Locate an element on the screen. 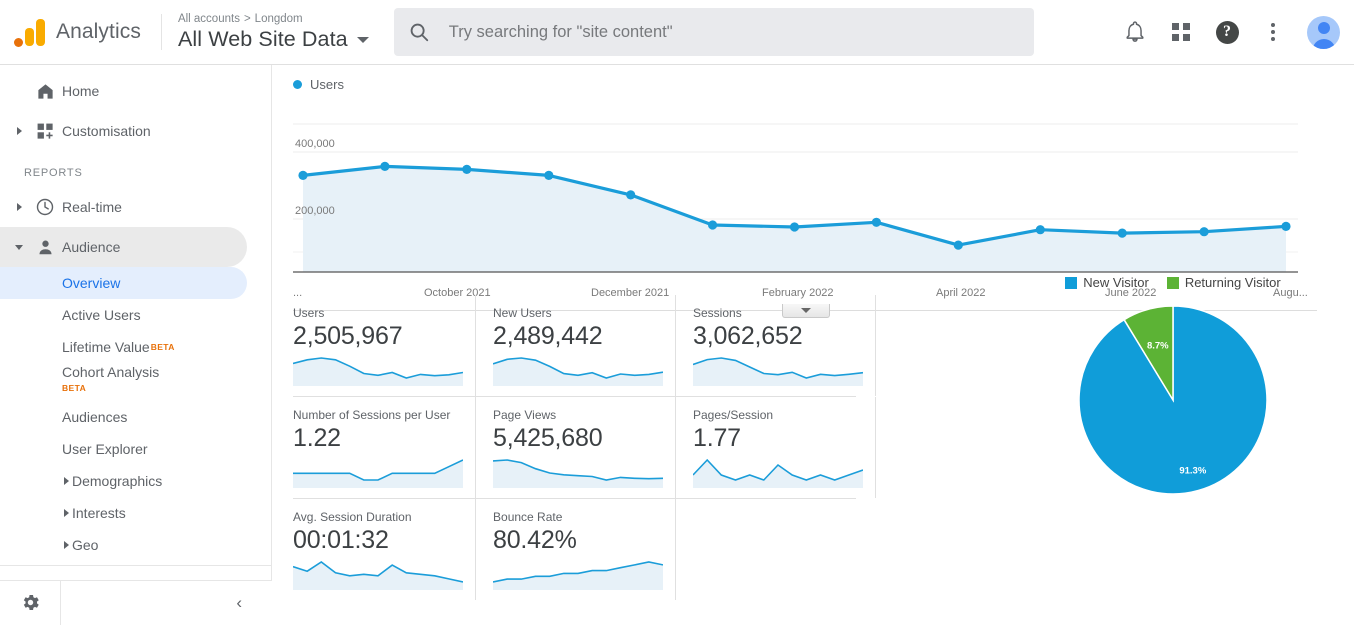 This screenshot has width=1354, height=625. breadcrumb: All accounts > Longdom is located at coordinates (273, 19).